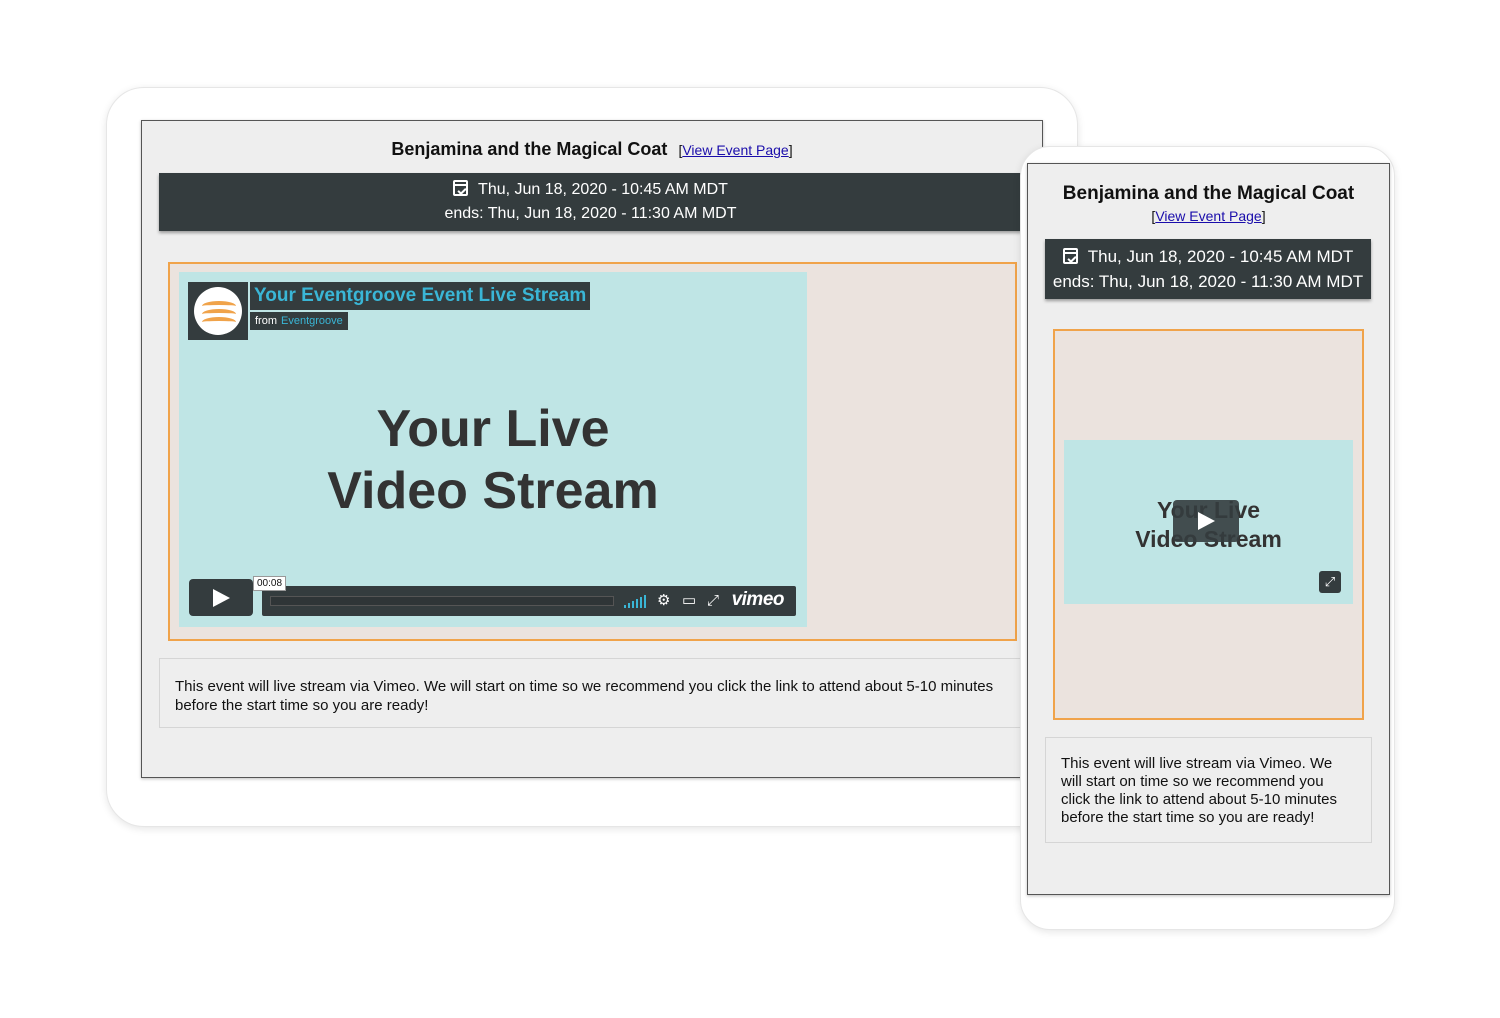  Describe the element at coordinates (493, 460) in the screenshot. I see `video-placeholder-text: Your Live Video Stream` at that location.